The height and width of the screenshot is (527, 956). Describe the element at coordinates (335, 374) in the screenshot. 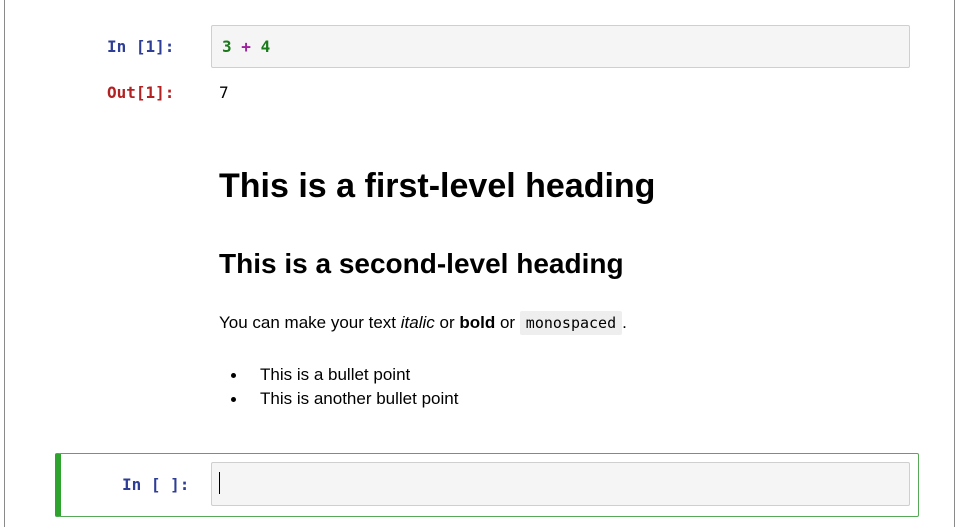

I see `bullet-text: This is a bullet point` at that location.